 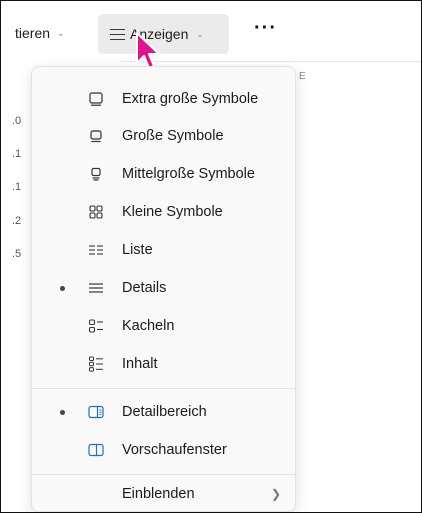 What do you see at coordinates (17, 254) in the screenshot?
I see `file-size-fragment: .5` at bounding box center [17, 254].